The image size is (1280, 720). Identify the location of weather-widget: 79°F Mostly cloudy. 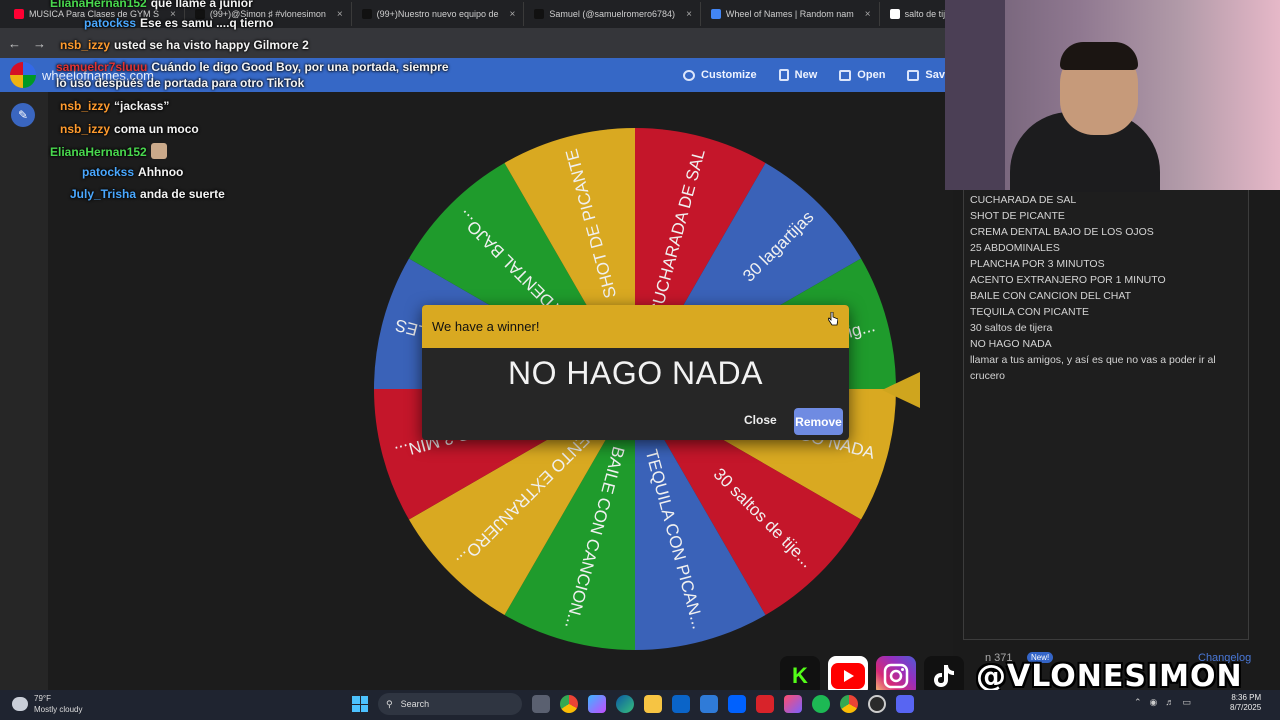
(47, 704).